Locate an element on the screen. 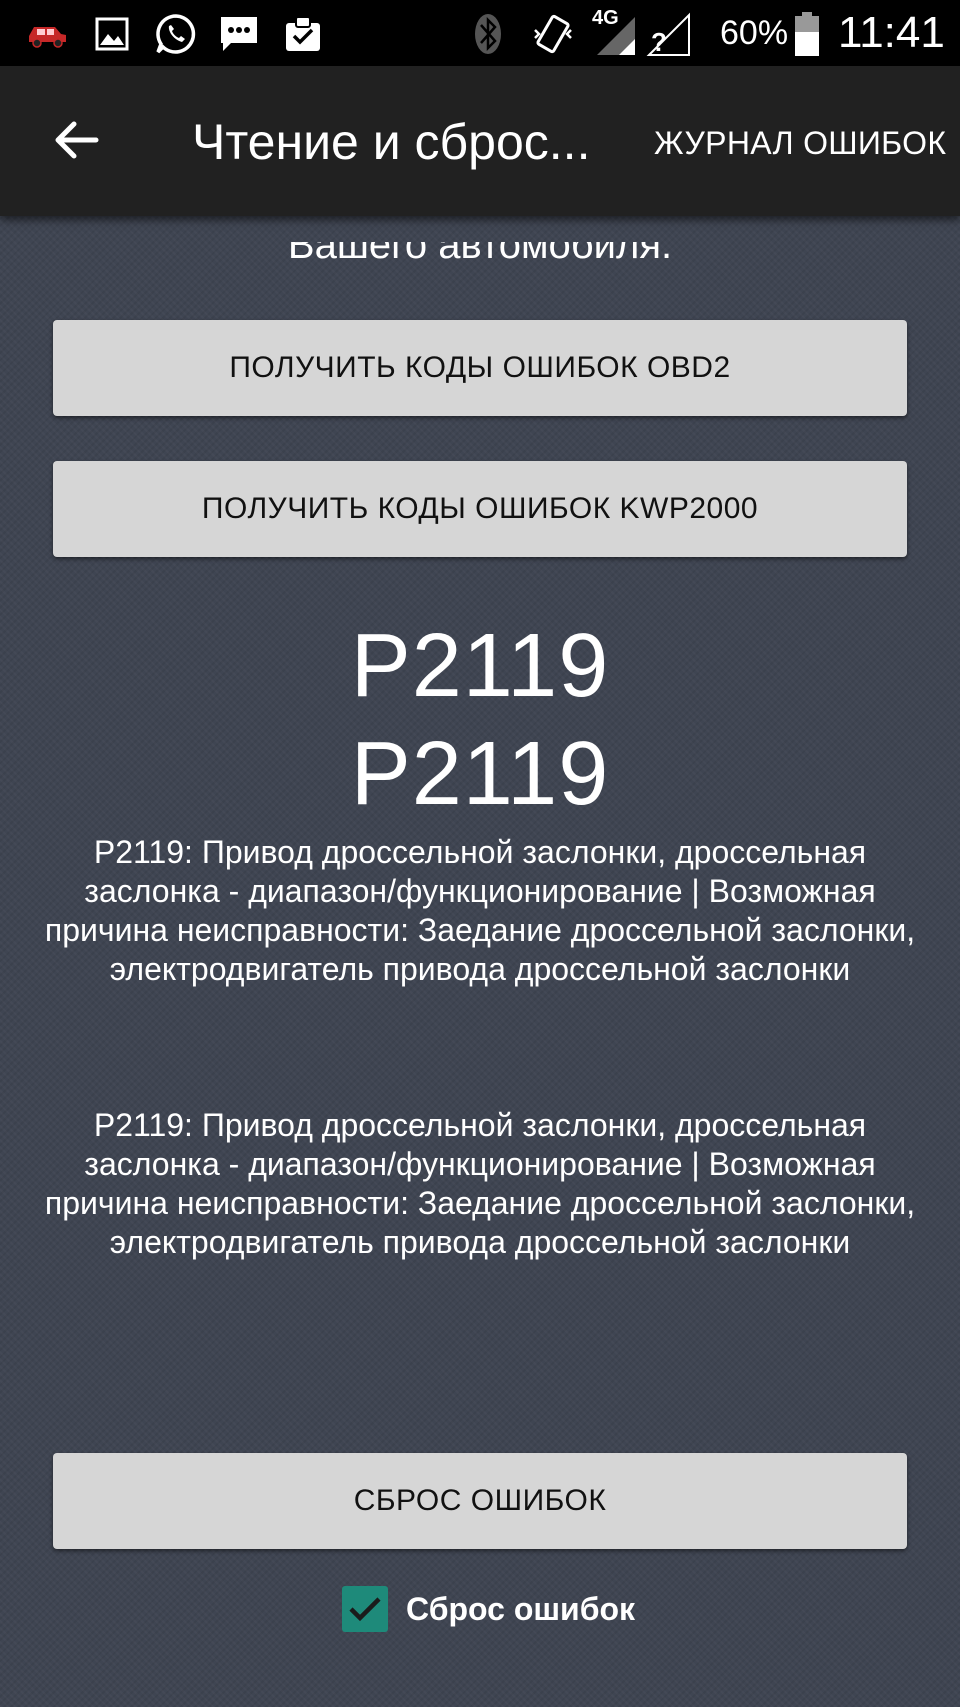 Image resolution: width=960 pixels, height=1707 pixels. reset-errors-checkbox-row: Сброс ошибок is located at coordinates (488, 1609).